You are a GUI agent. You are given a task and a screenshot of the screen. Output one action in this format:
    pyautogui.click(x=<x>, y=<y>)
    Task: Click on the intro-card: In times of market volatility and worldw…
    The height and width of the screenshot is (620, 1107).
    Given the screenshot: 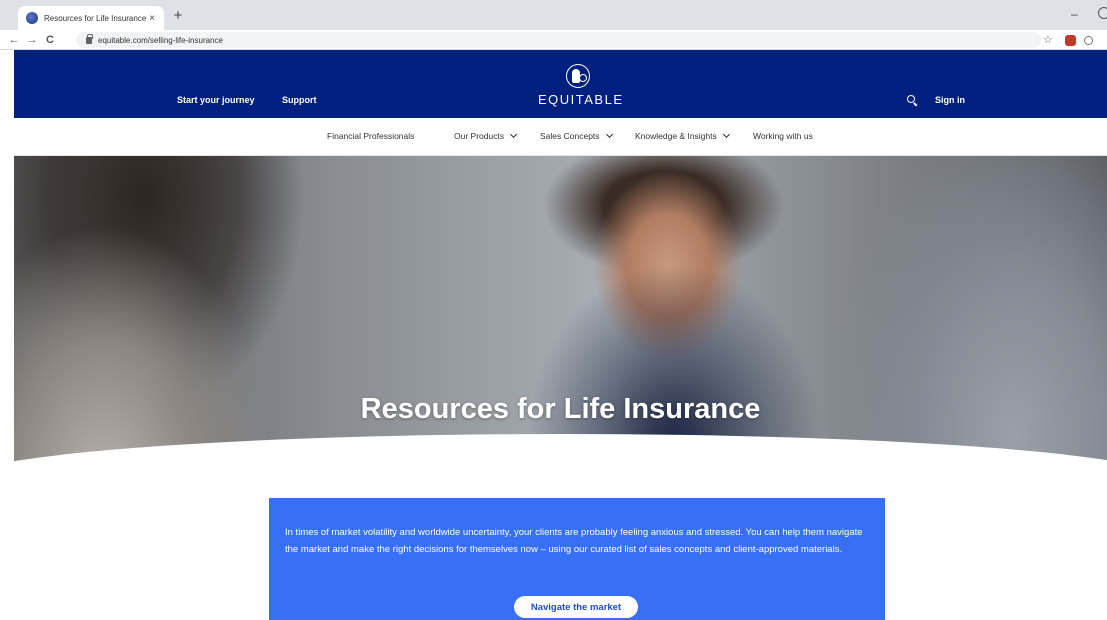 What is the action you would take?
    pyautogui.click(x=577, y=559)
    